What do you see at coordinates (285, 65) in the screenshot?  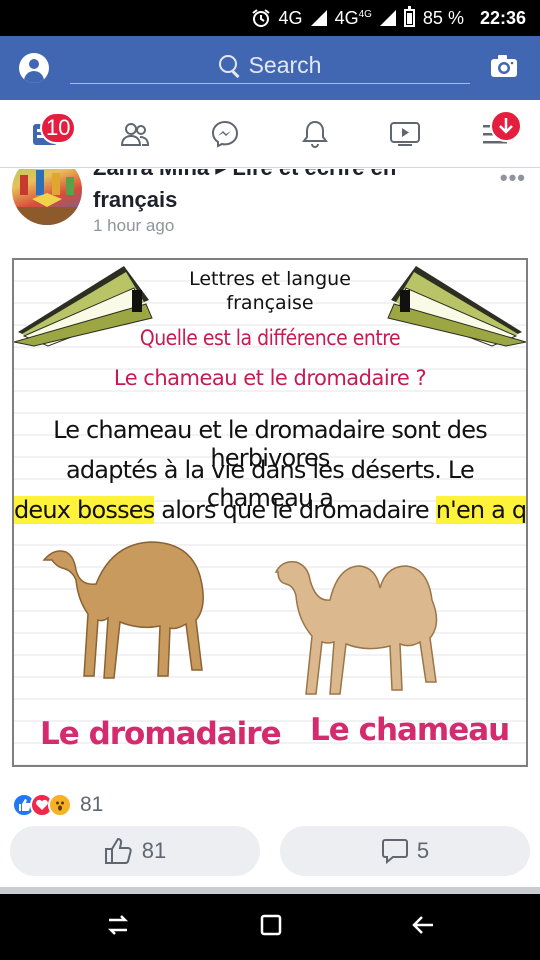 I see `search-placeholder: Search` at bounding box center [285, 65].